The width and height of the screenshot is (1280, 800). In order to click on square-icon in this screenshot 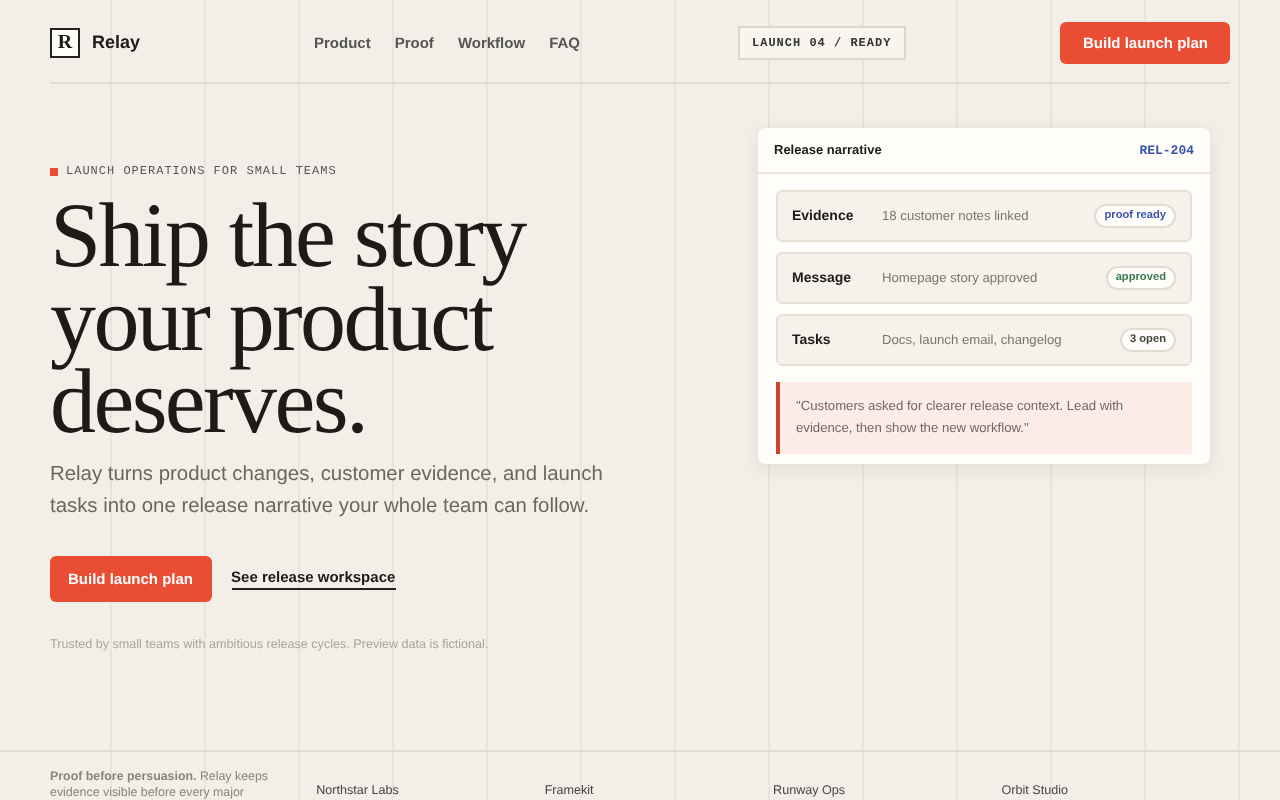, I will do `click(54, 171)`.